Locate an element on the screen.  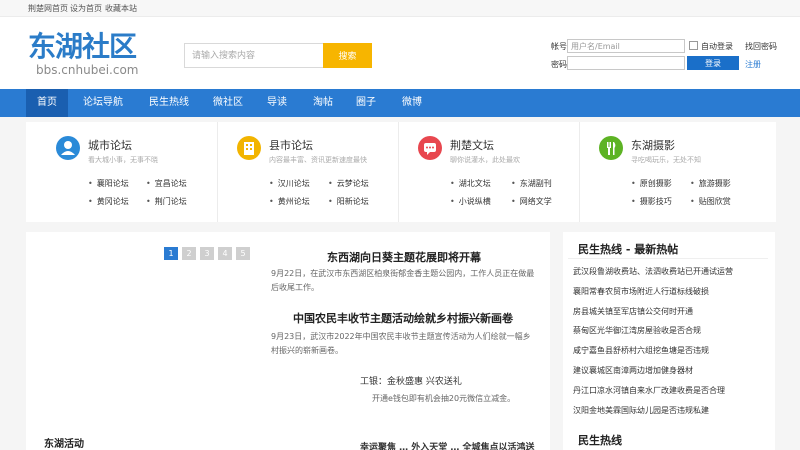
slider-page-4: 4 is located at coordinates (225, 253).